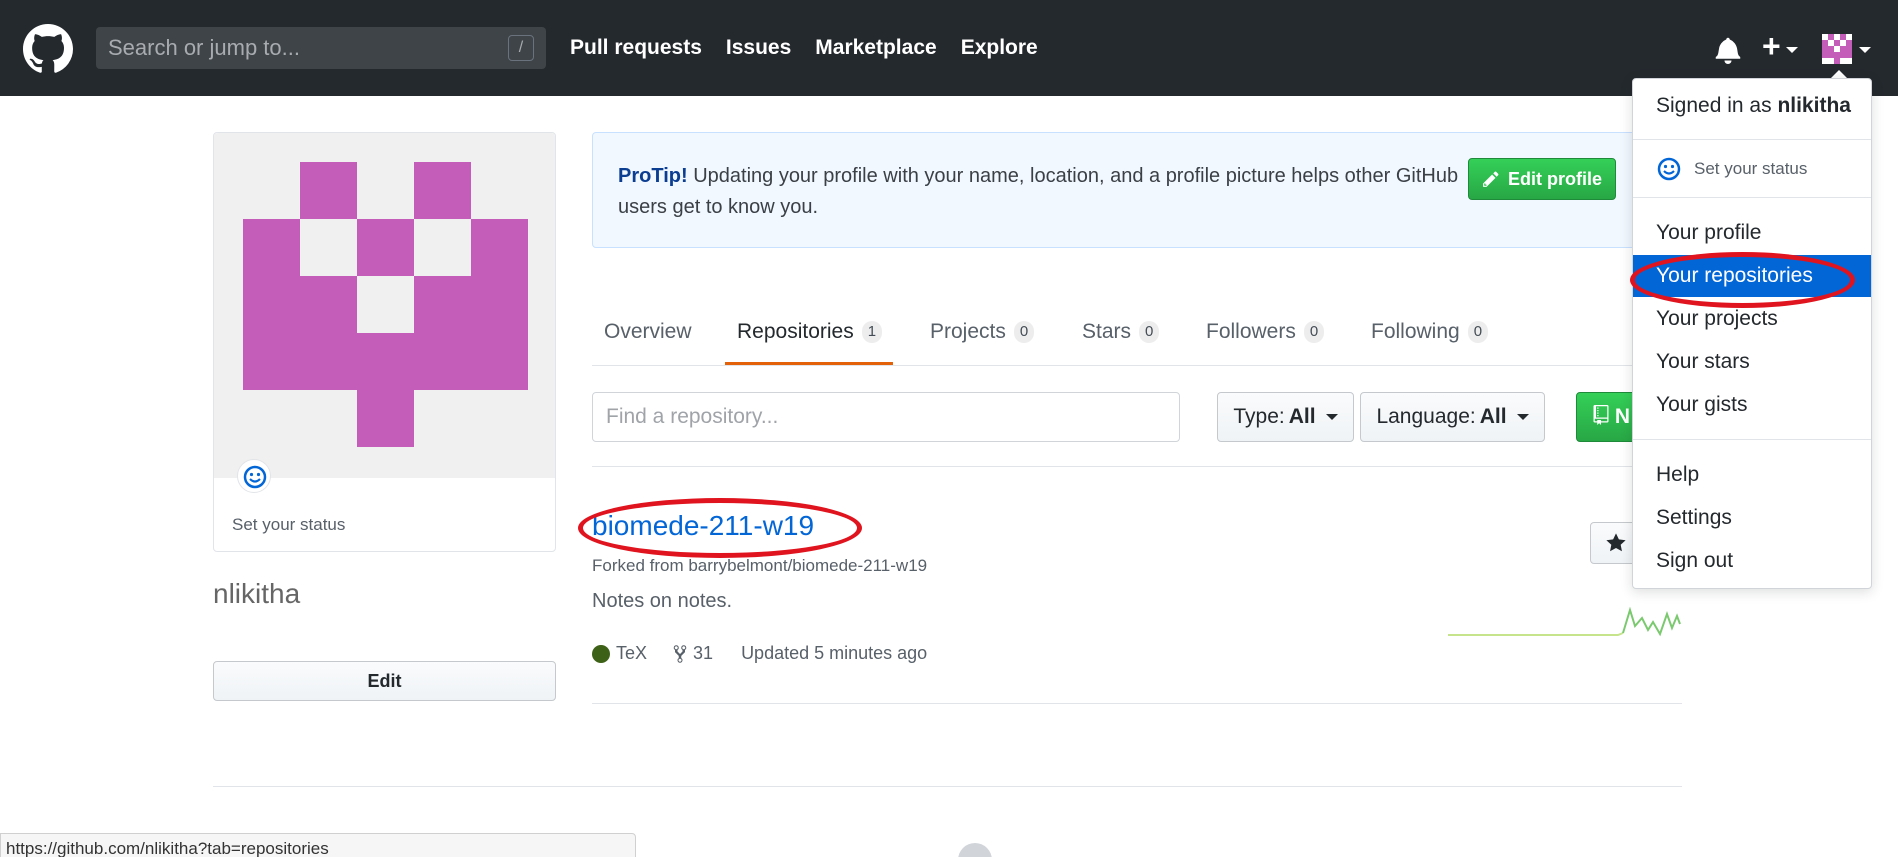 Image resolution: width=1898 pixels, height=857 pixels. Describe the element at coordinates (1601, 415) in the screenshot. I see `repo-icon` at that location.